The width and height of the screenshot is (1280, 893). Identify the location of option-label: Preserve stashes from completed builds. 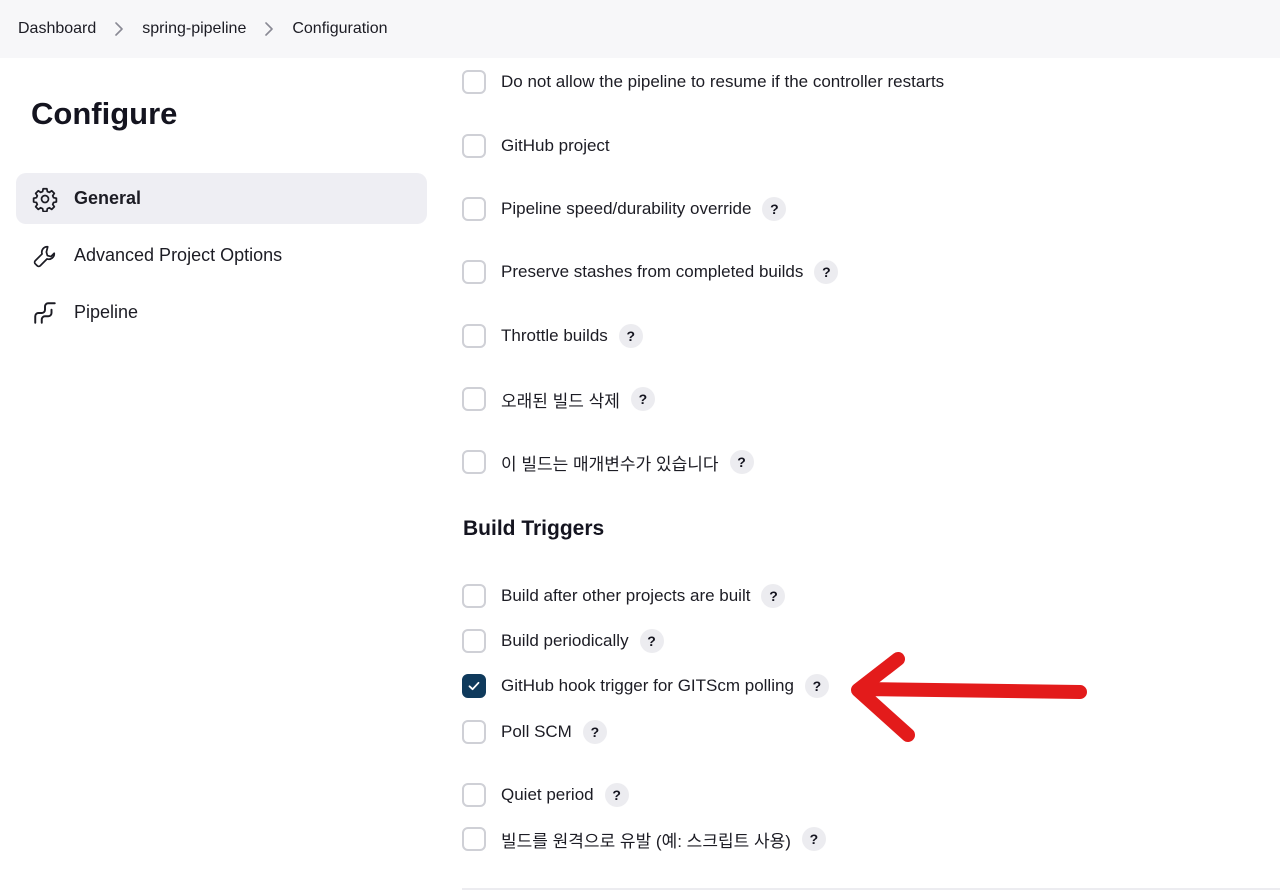
(652, 272).